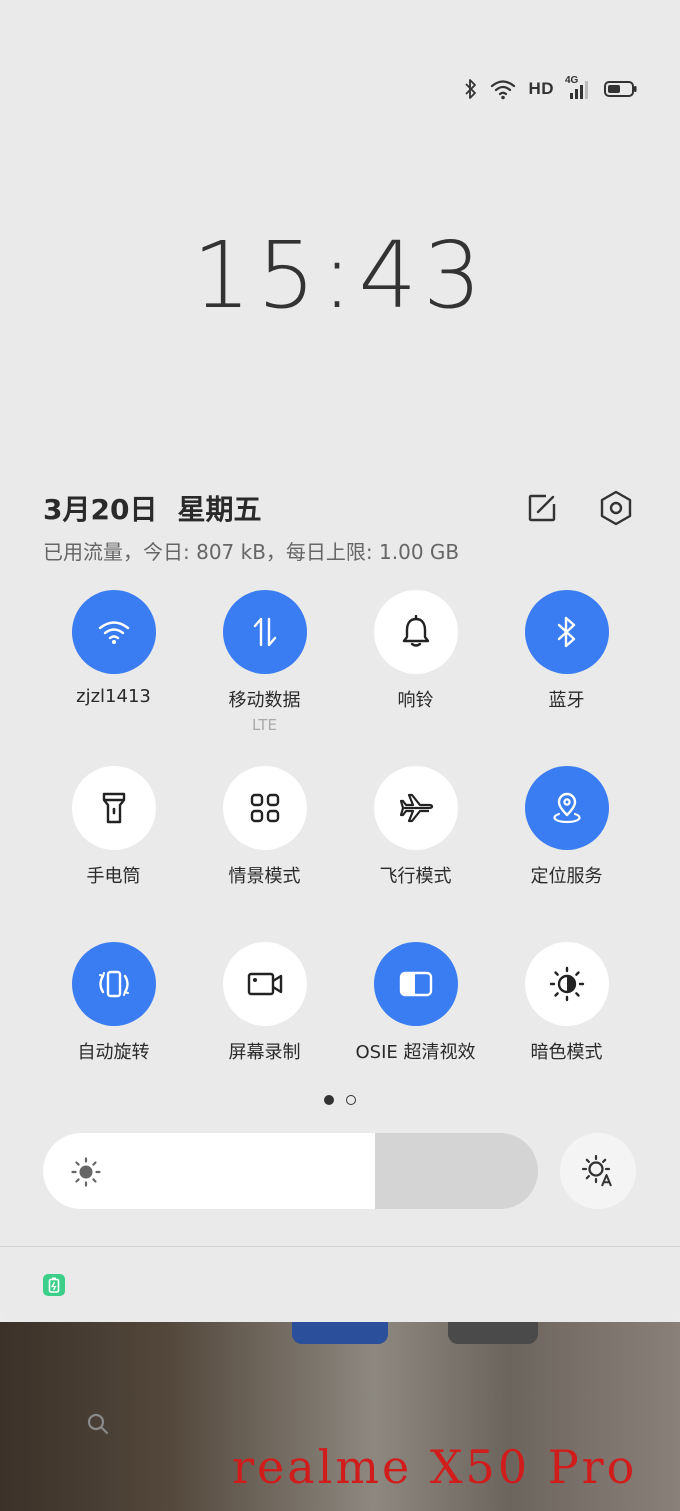 Image resolution: width=680 pixels, height=1511 pixels. Describe the element at coordinates (264, 876) in the screenshot. I see `tile-label: 情景模式` at that location.